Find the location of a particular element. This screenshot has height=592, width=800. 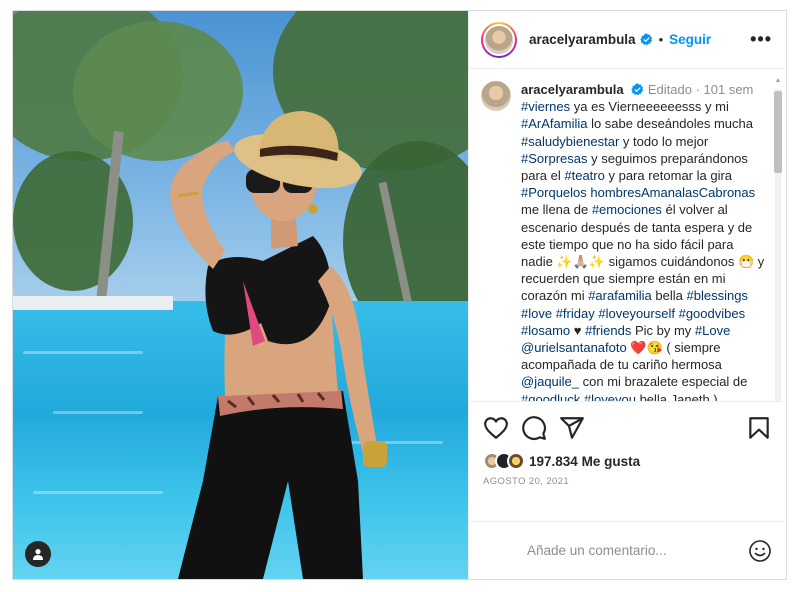

caption-meta: Editado · 101 sem is located at coordinates (700, 89).